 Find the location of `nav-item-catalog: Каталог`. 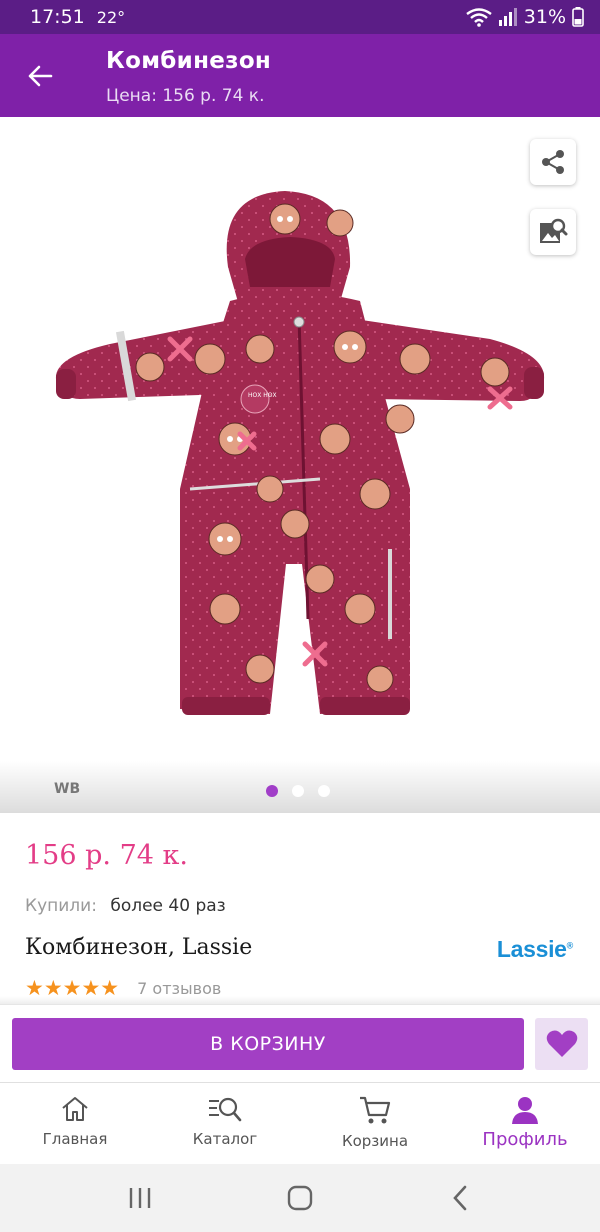

nav-item-catalog: Каталог is located at coordinates (225, 1123).